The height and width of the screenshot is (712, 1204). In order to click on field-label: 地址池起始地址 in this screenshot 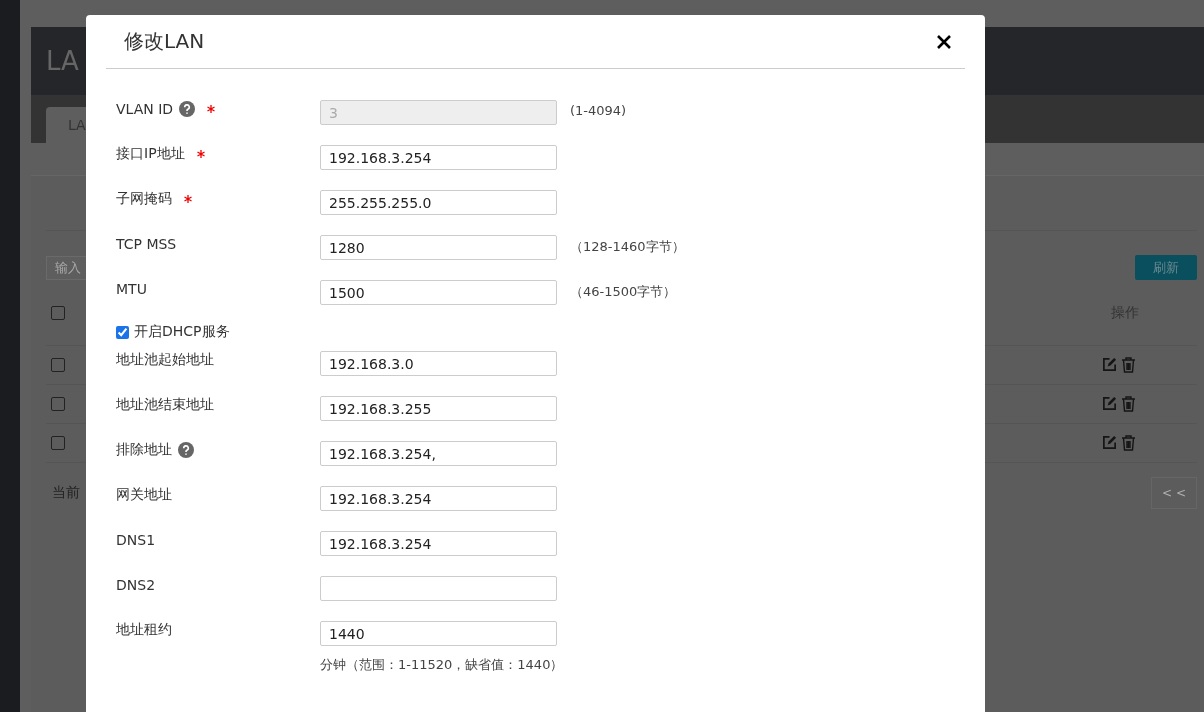, I will do `click(165, 359)`.